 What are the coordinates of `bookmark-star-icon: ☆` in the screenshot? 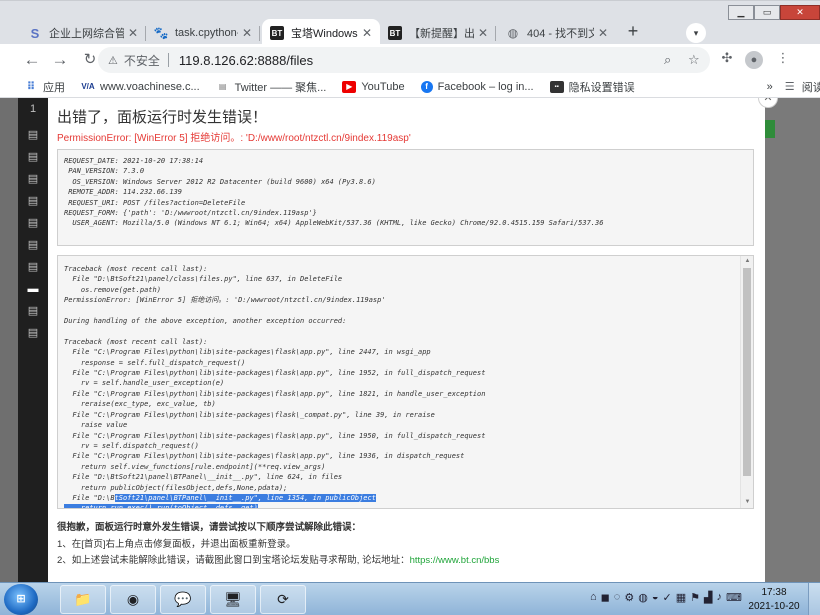 It's located at (694, 60).